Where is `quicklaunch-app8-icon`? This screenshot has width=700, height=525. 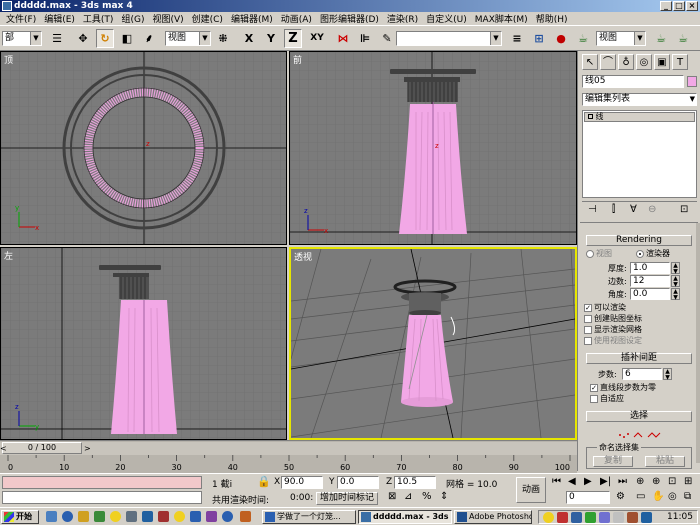
quicklaunch-app8-icon is located at coordinates (245, 516).